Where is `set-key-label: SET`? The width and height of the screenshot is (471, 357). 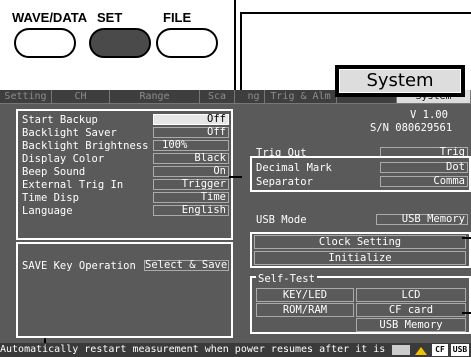
set-key-label: SET is located at coordinates (110, 17).